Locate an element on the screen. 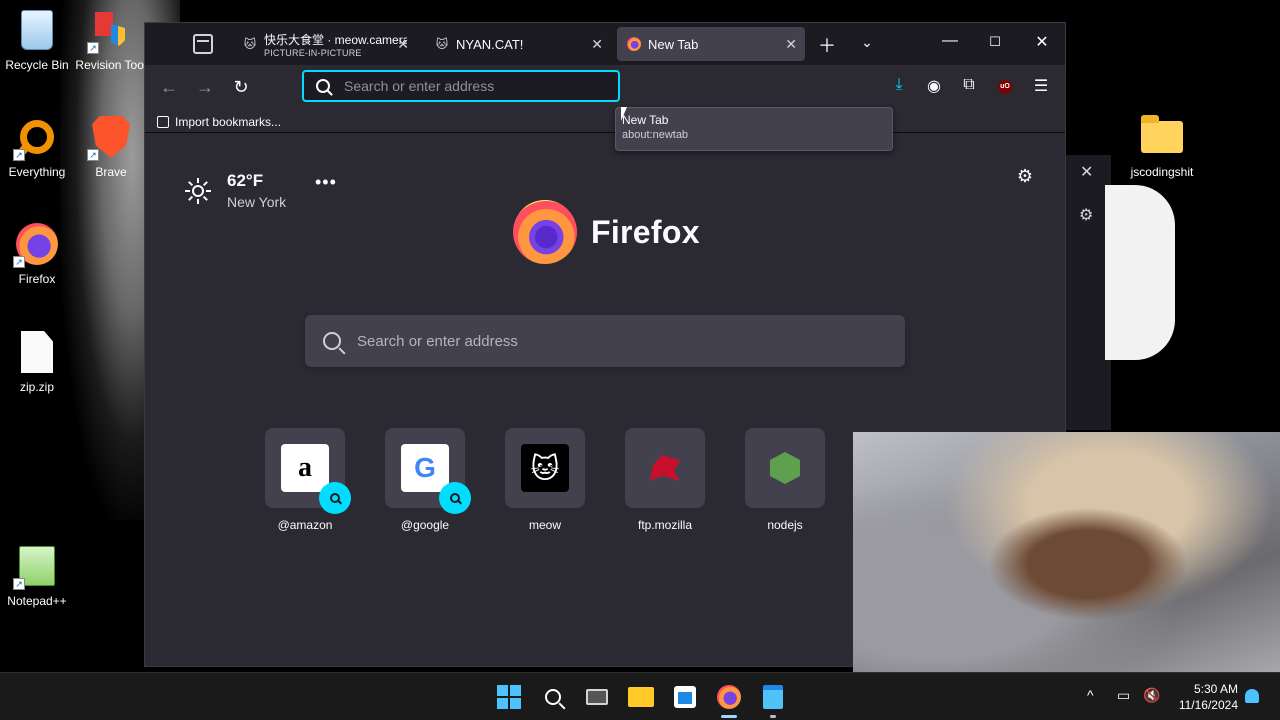 This screenshot has height=720, width=1280. shortcut-label: nodejs is located at coordinates (785, 525).